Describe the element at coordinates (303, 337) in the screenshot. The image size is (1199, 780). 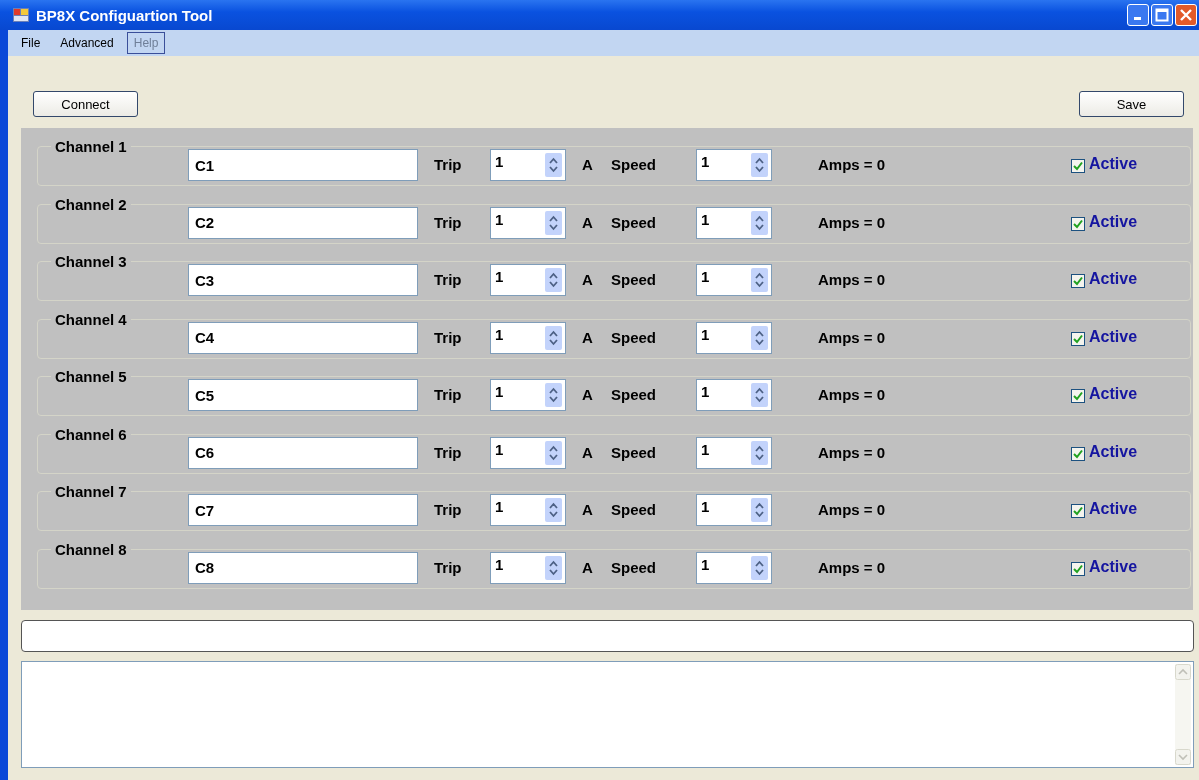
I see `name-field: C4` at that location.